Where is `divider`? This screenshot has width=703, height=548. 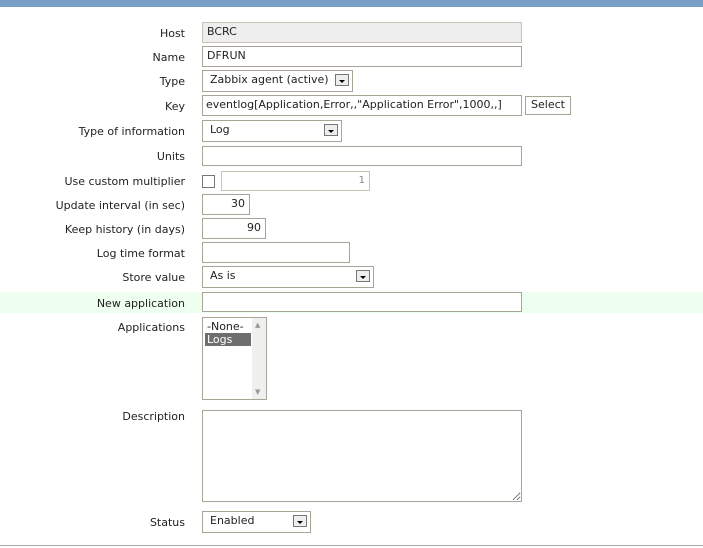 divider is located at coordinates (351, 545).